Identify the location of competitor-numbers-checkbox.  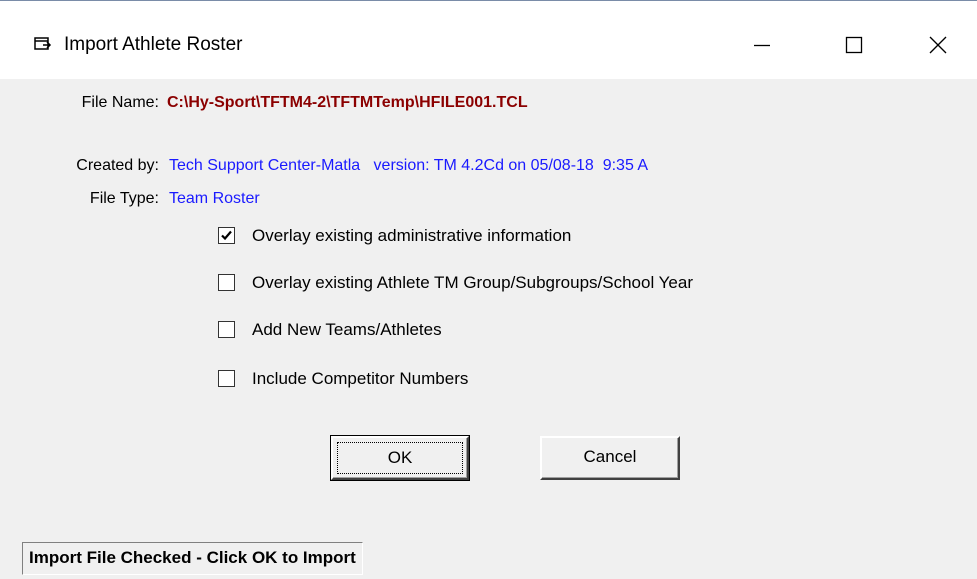
(226, 378).